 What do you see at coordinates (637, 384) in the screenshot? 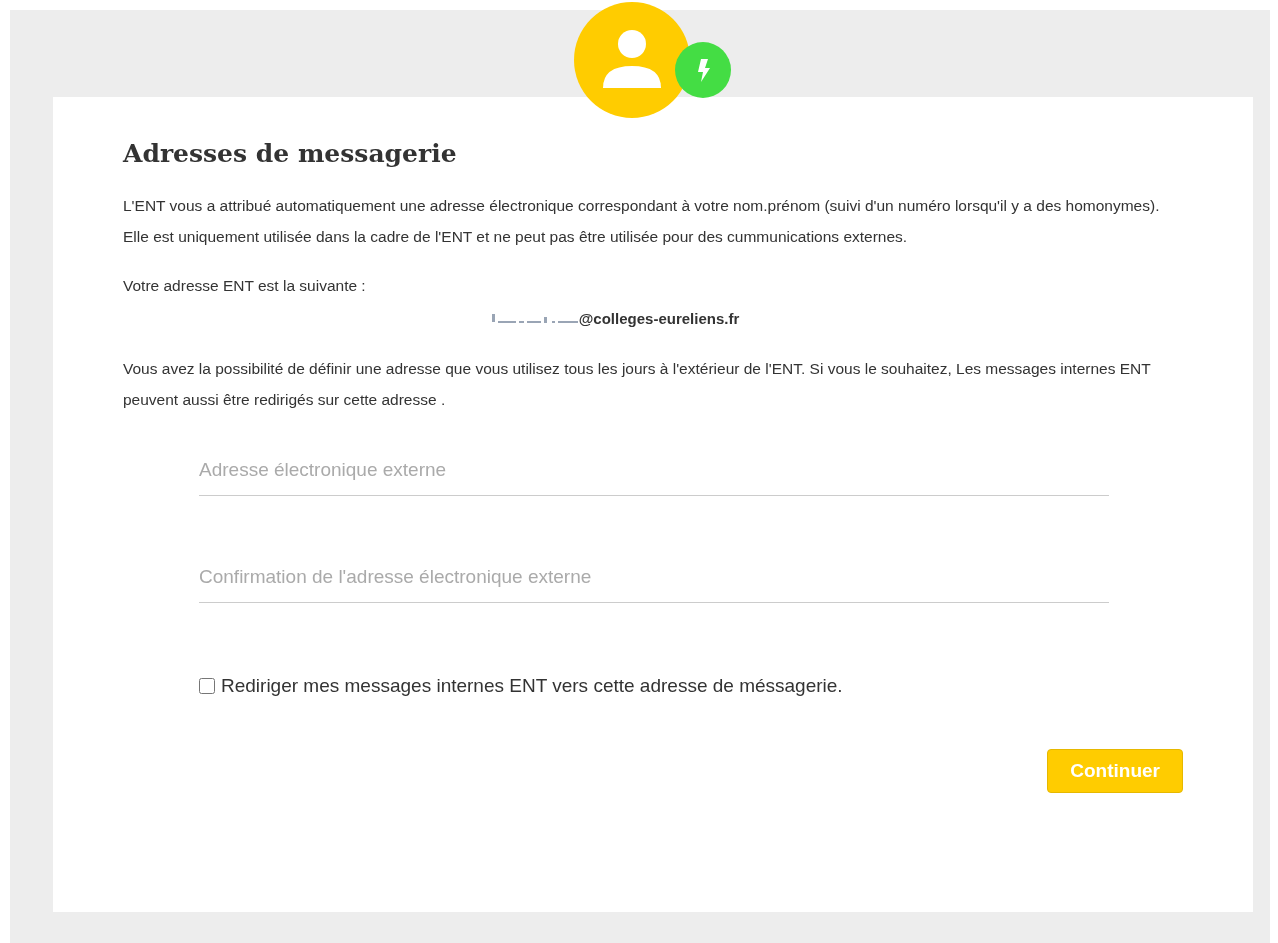
I see `explanation-paragraph: Vous avez la possibilité de définir une adresse que vous utilisez tous les jours à l'extérieur de l'ENT. Si vous le souhaitez, Les messages internes ENT peuvent aussi être redirigés sur cette adresse .` at bounding box center [637, 384].